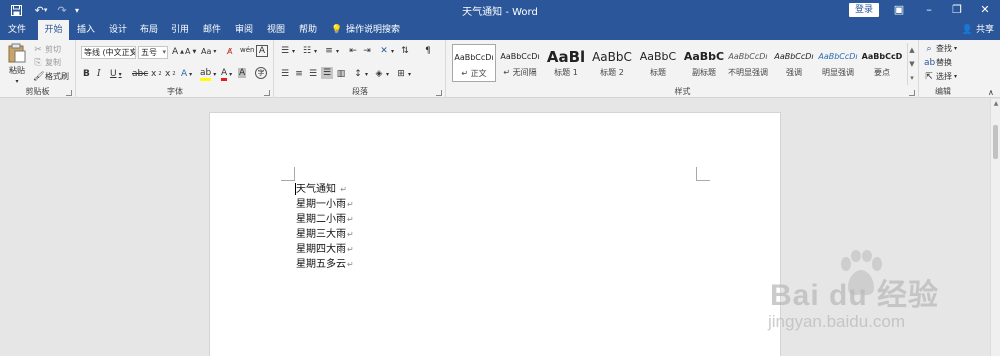 The width and height of the screenshot is (1000, 356). I want to click on show-marks-icon: ¶, so click(428, 51).